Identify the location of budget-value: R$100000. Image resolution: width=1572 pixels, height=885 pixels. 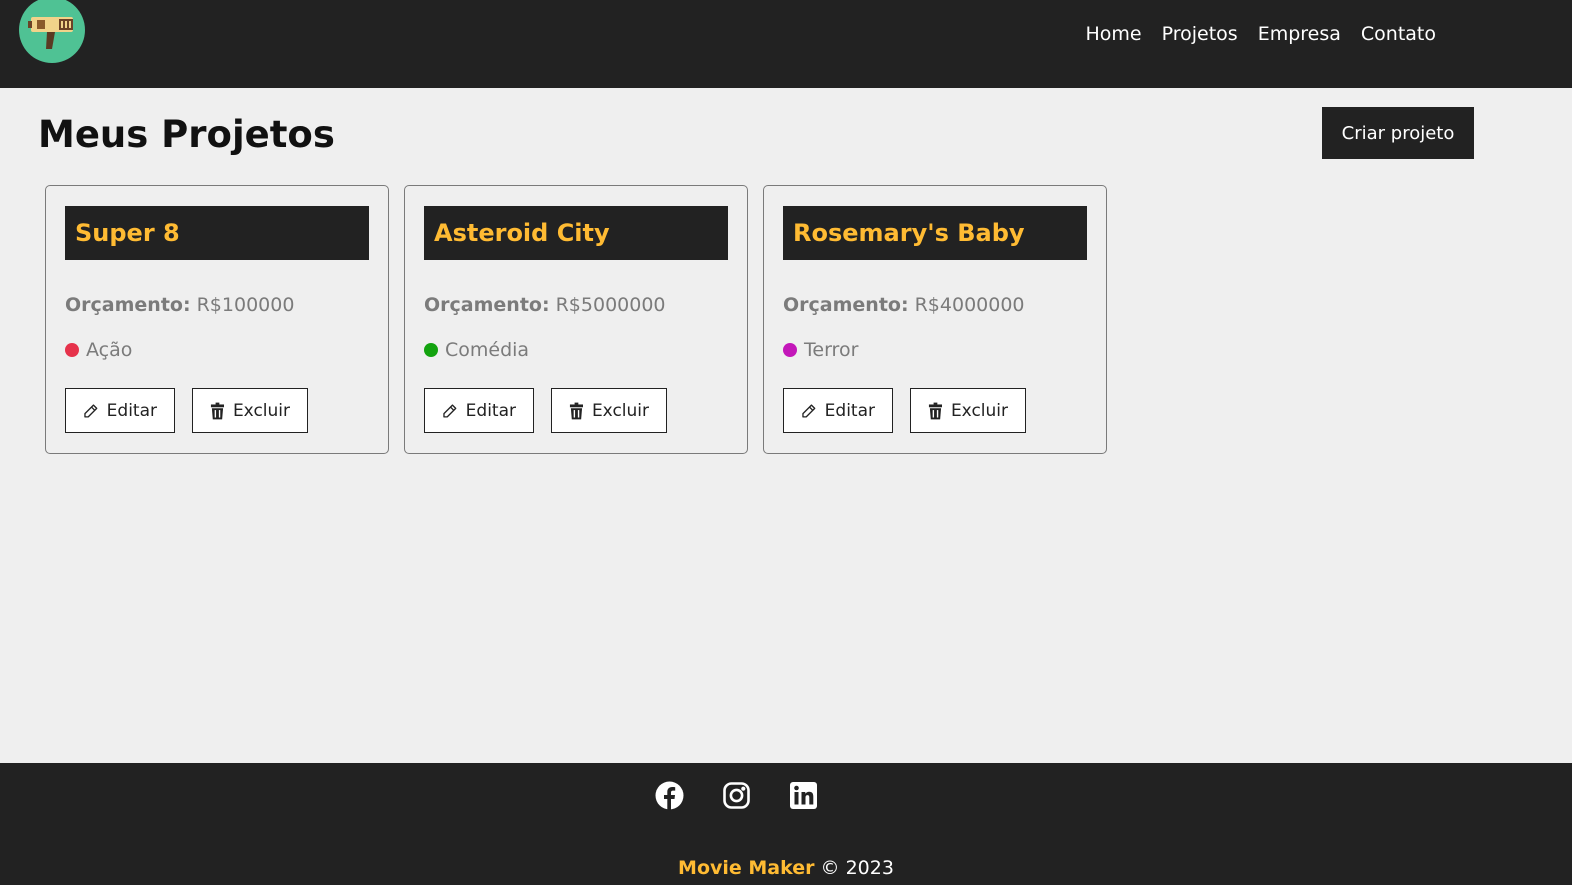
(242, 305).